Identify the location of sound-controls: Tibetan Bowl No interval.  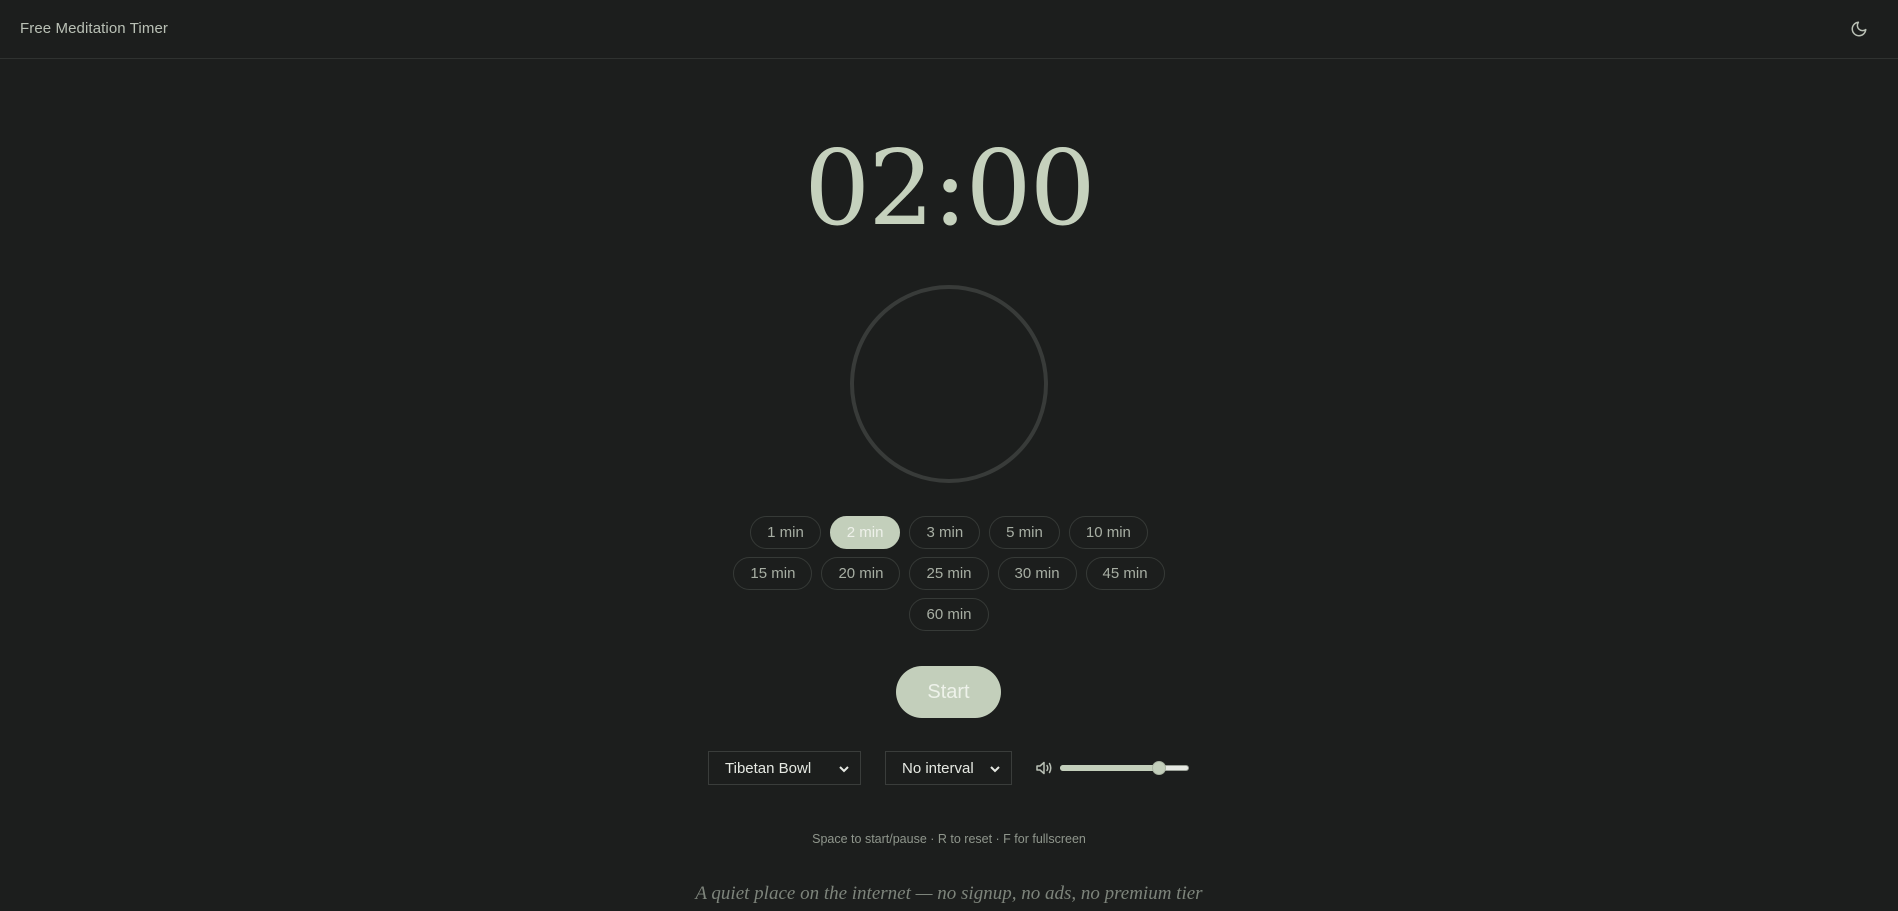
(949, 768).